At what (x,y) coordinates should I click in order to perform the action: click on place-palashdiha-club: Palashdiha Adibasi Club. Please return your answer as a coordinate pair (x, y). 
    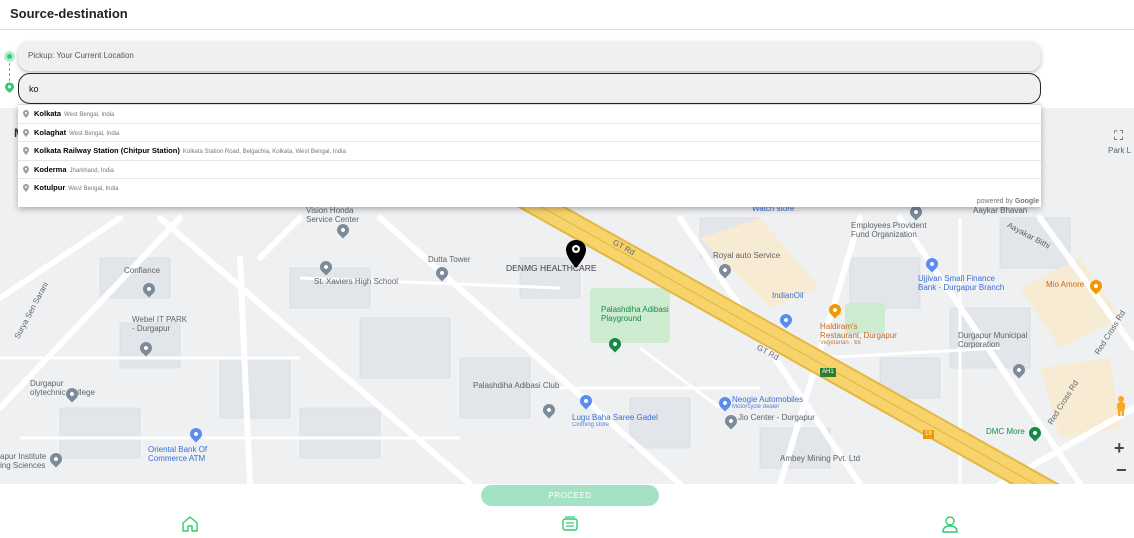
    Looking at the image, I should click on (516, 385).